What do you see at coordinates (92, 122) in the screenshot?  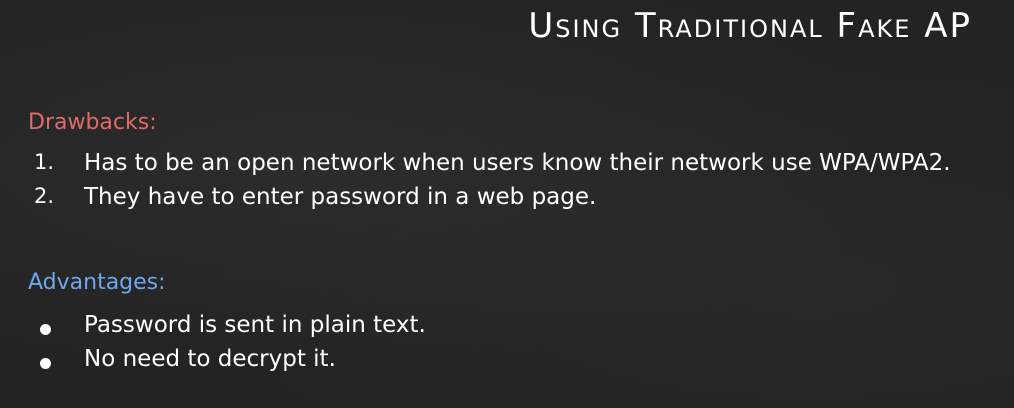 I see `drawbacks-heading: Drawbacks:` at bounding box center [92, 122].